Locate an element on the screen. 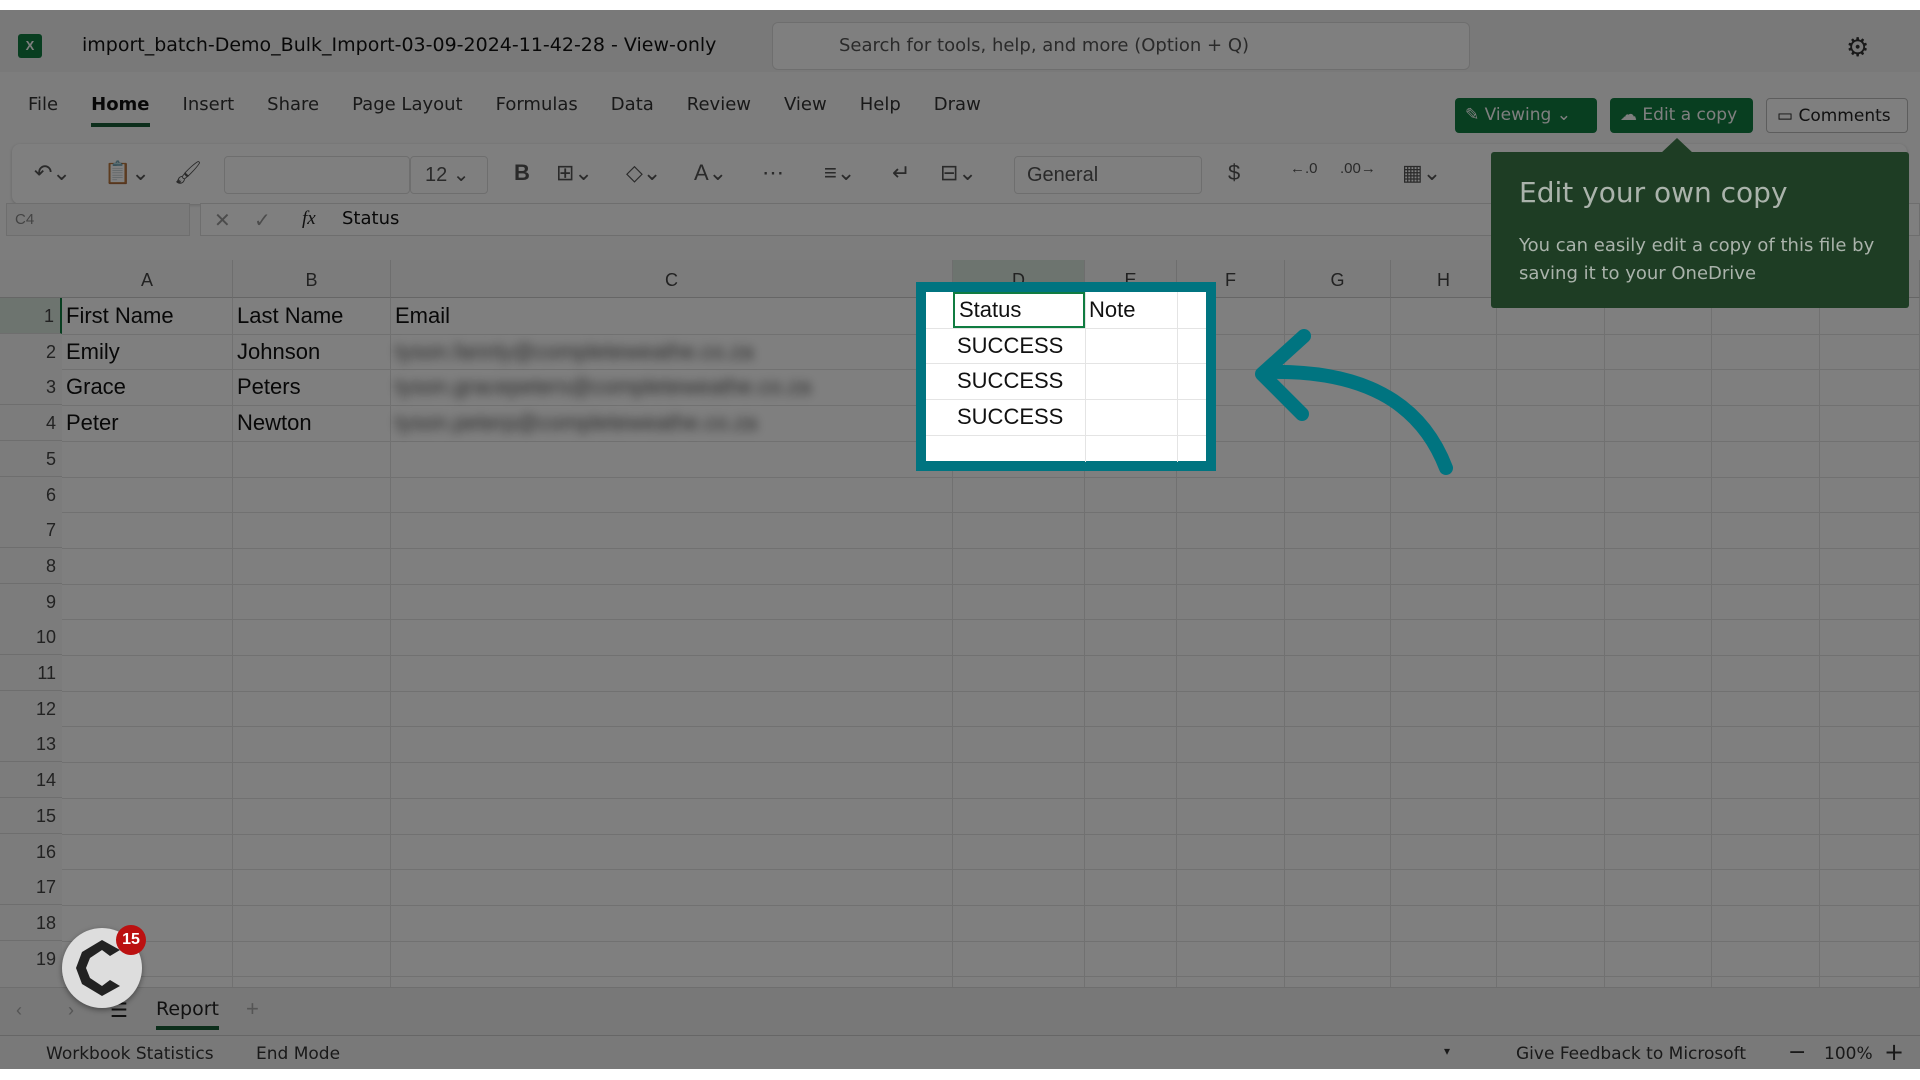  cell-D4: SUCCESS is located at coordinates (1019, 417).